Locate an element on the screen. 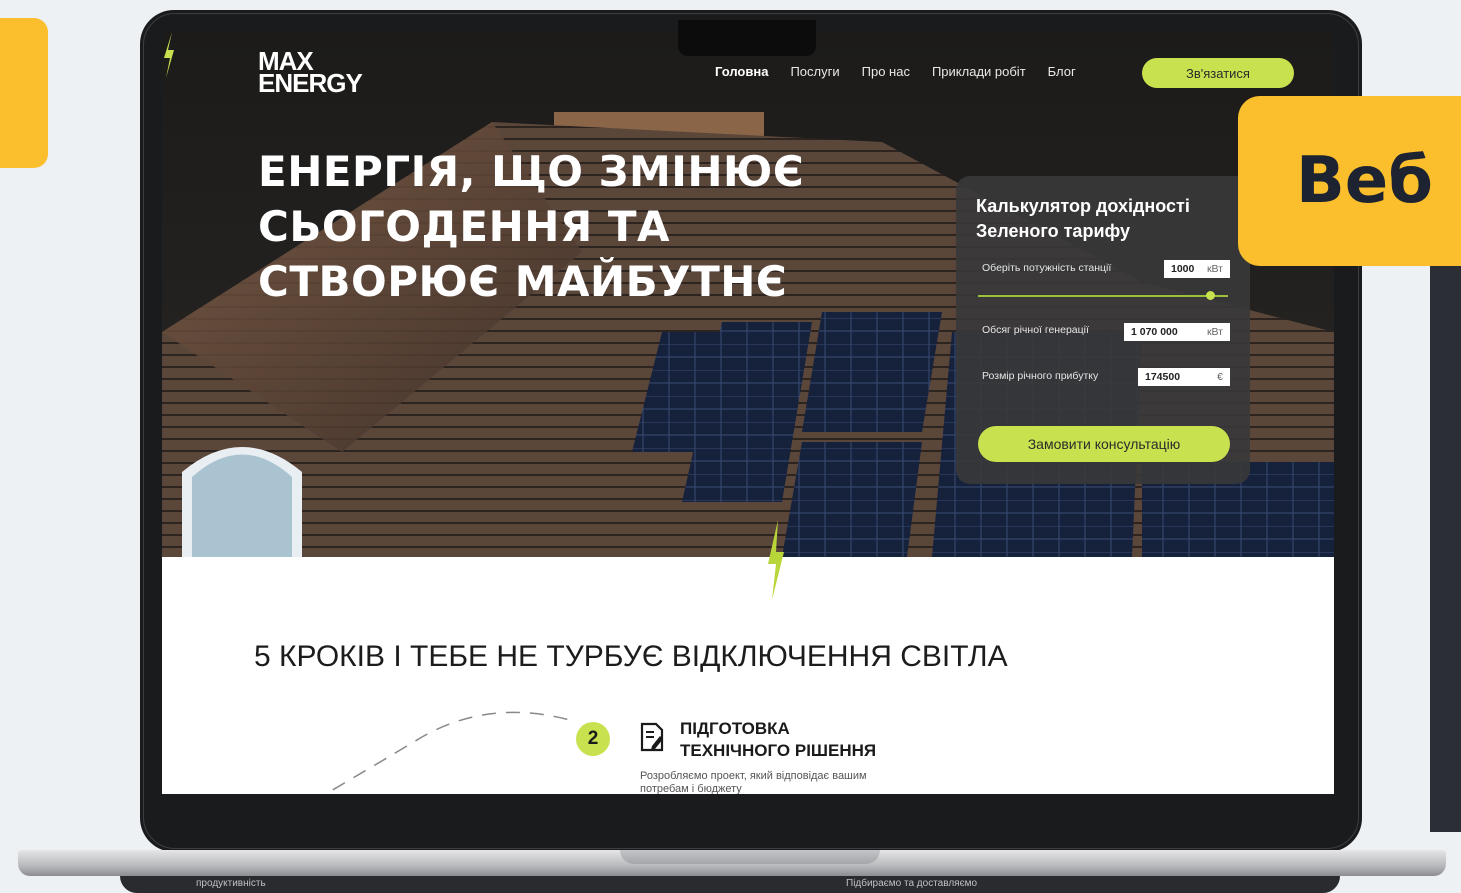  power-slider-knob is located at coordinates (1210, 295).